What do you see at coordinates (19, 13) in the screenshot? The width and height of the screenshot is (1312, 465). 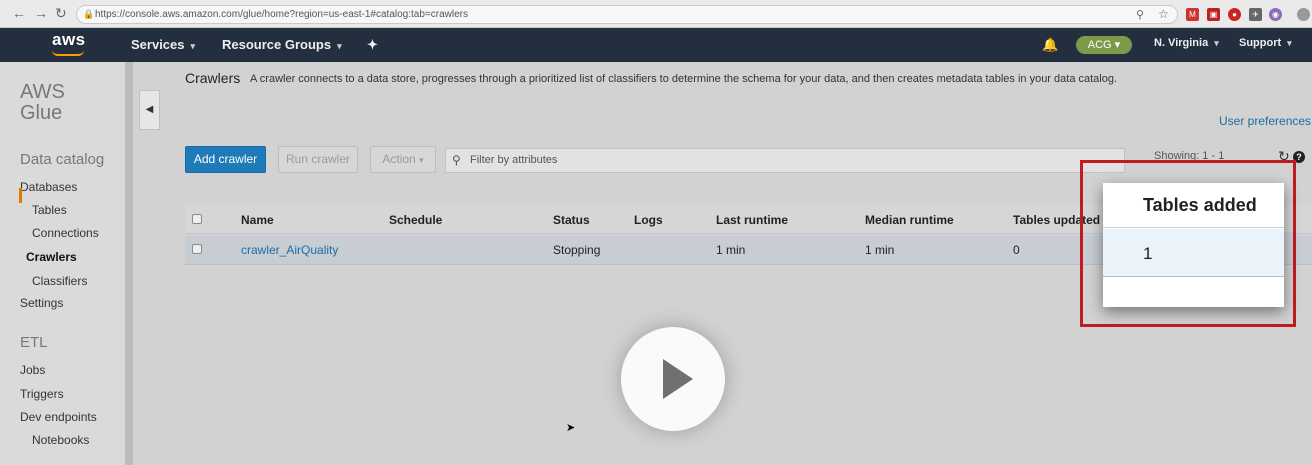 I see `back-icon: ←` at bounding box center [19, 13].